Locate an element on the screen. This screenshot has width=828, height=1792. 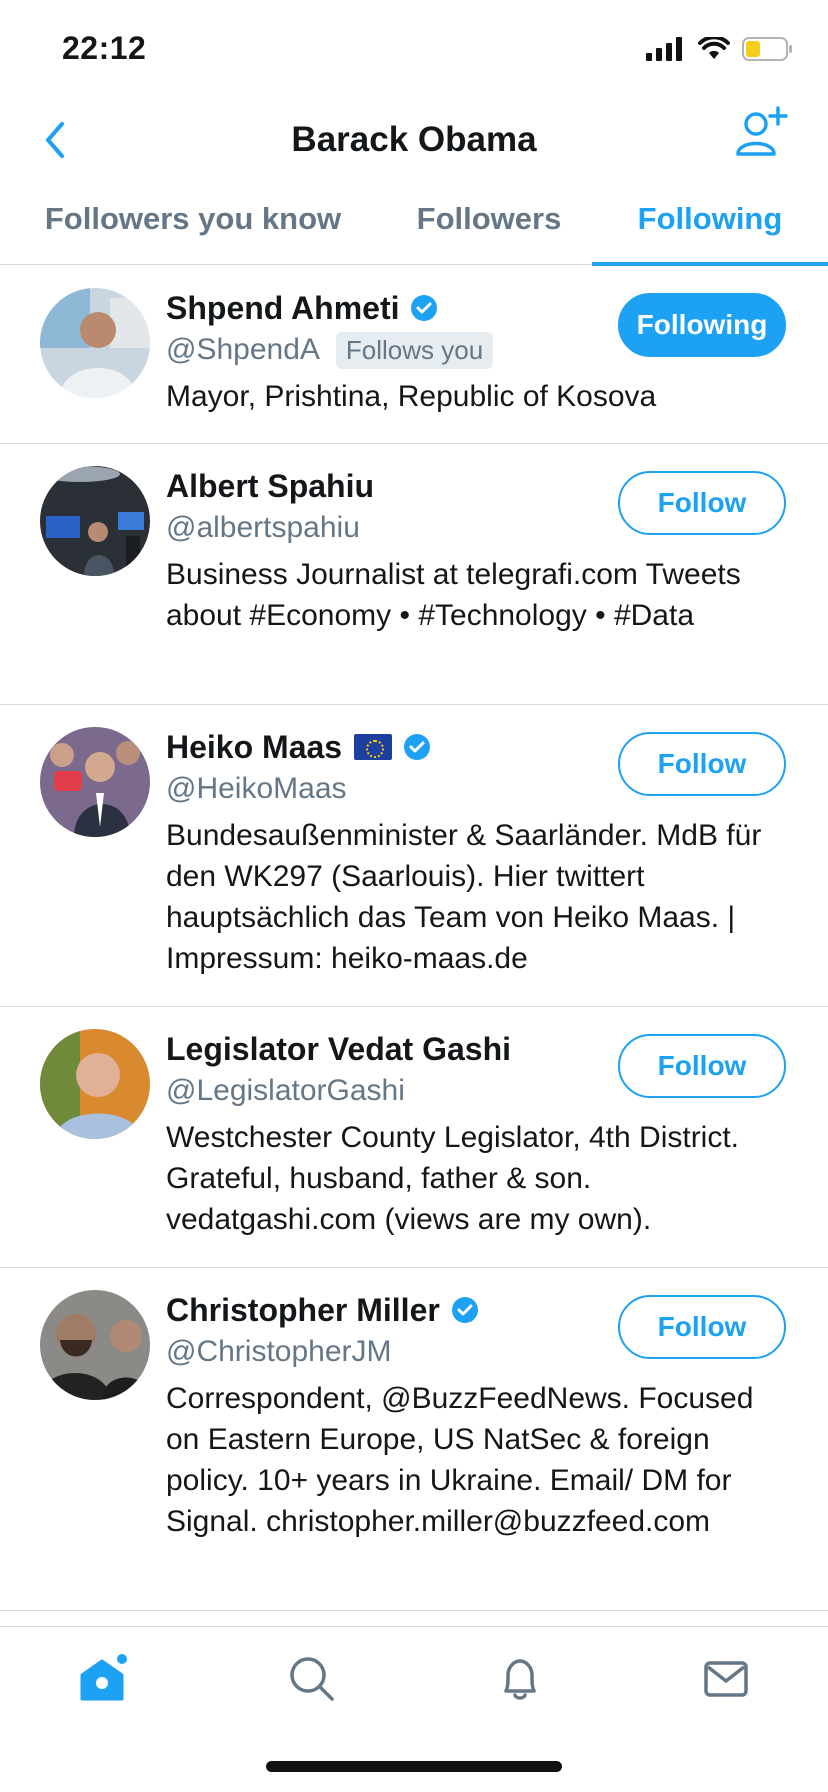
page-title: Barack Obama is located at coordinates (414, 139).